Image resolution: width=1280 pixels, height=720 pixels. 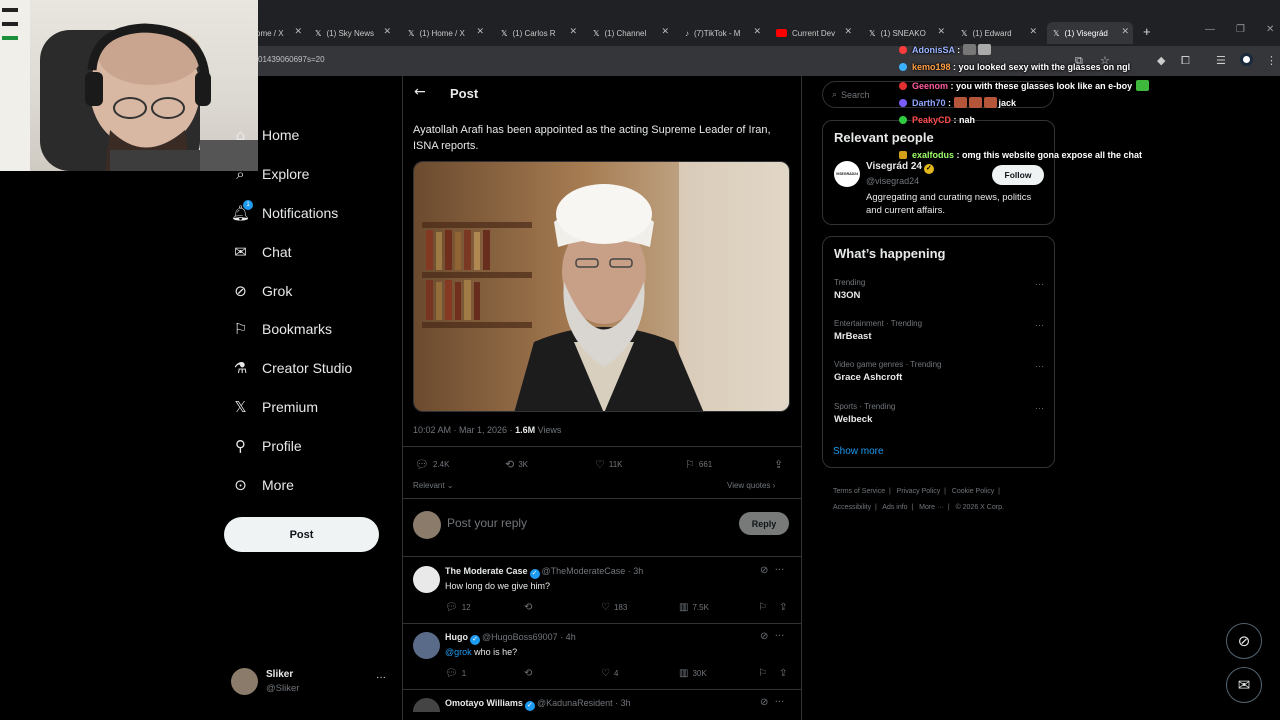 What do you see at coordinates (939, 330) in the screenshot?
I see `trend-item: Entertainment · Trending MrBeast ···` at bounding box center [939, 330].